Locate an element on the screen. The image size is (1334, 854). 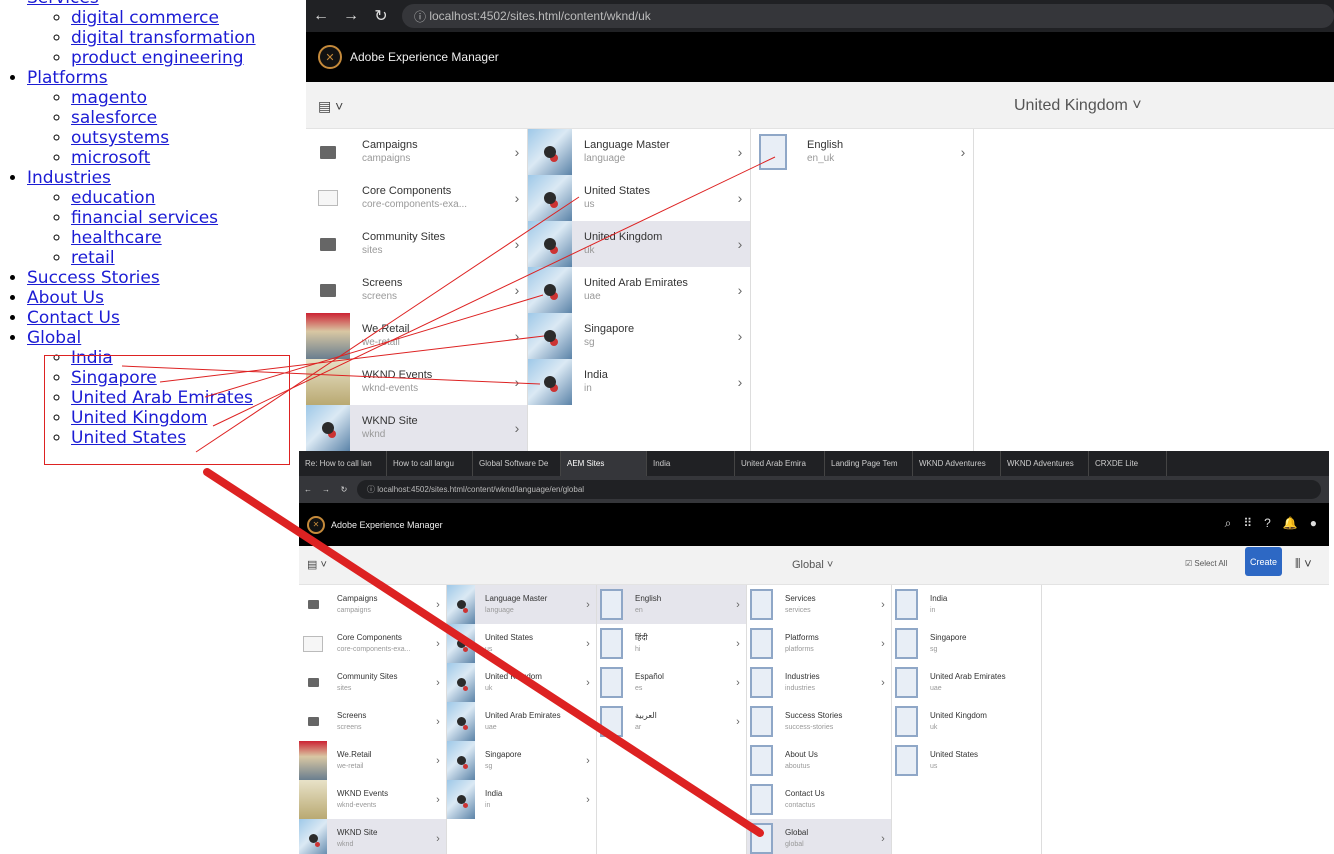
user-avatar-icon: ● is located at coordinates (1313, 523).